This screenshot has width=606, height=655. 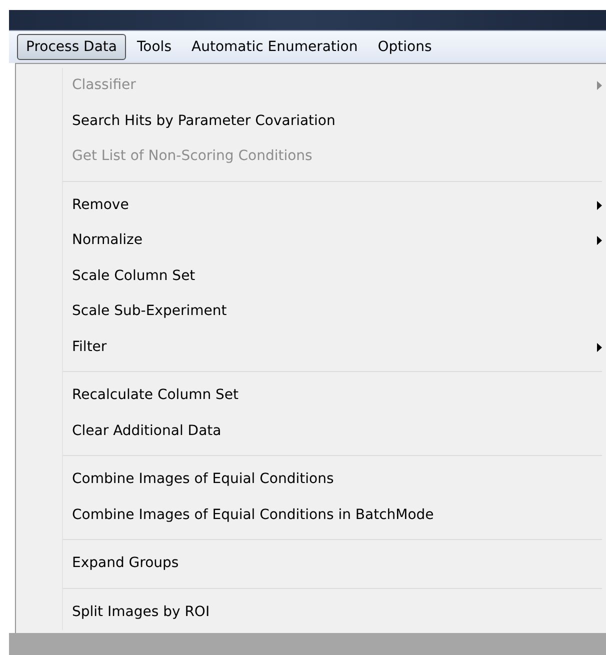 What do you see at coordinates (337, 564) in the screenshot?
I see `menu-item: Expand Groups` at bounding box center [337, 564].